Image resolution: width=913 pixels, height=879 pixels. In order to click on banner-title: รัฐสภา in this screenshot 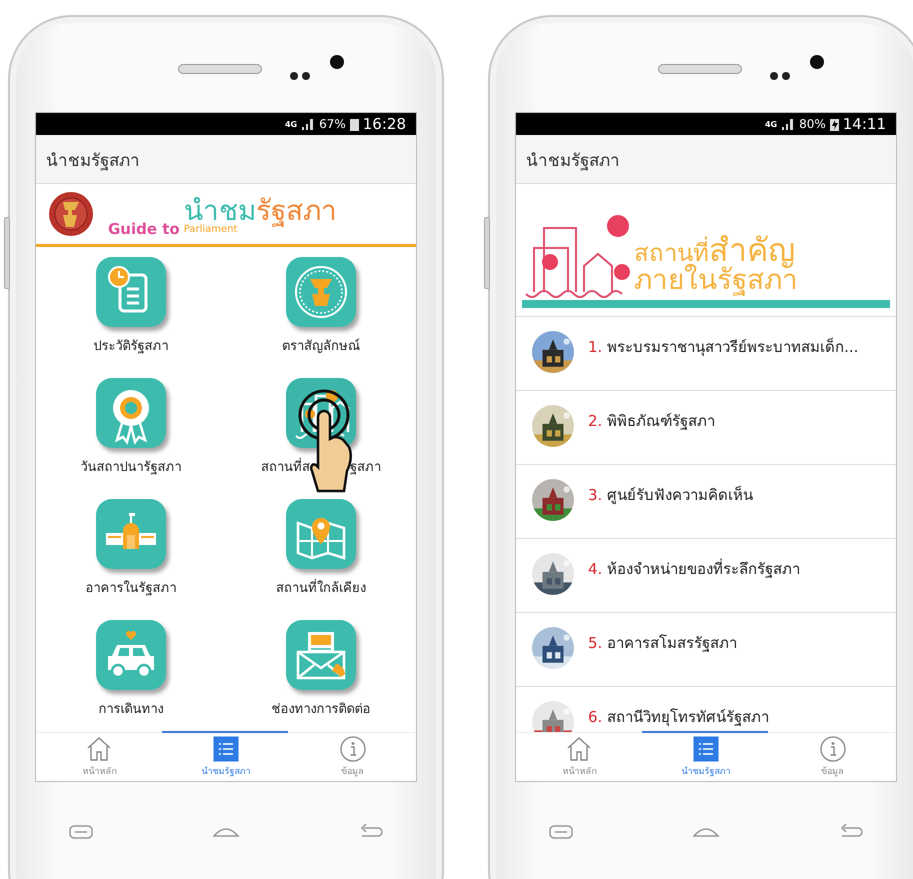, I will do `click(296, 210)`.